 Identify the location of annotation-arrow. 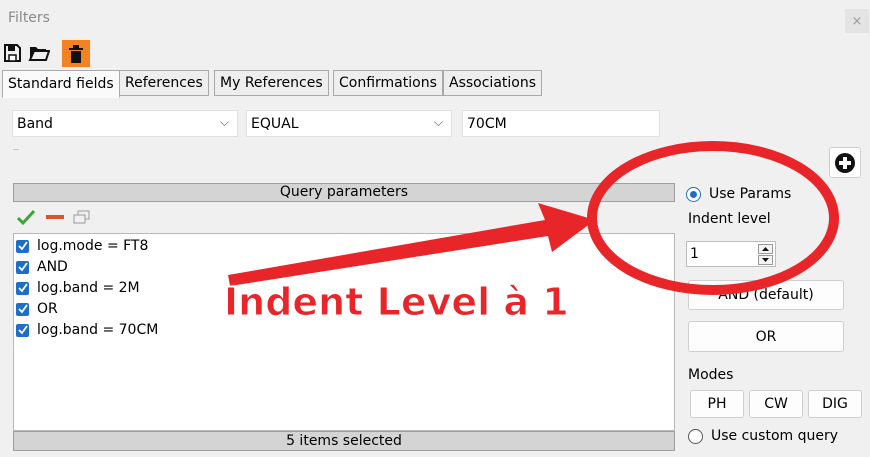
(411, 244).